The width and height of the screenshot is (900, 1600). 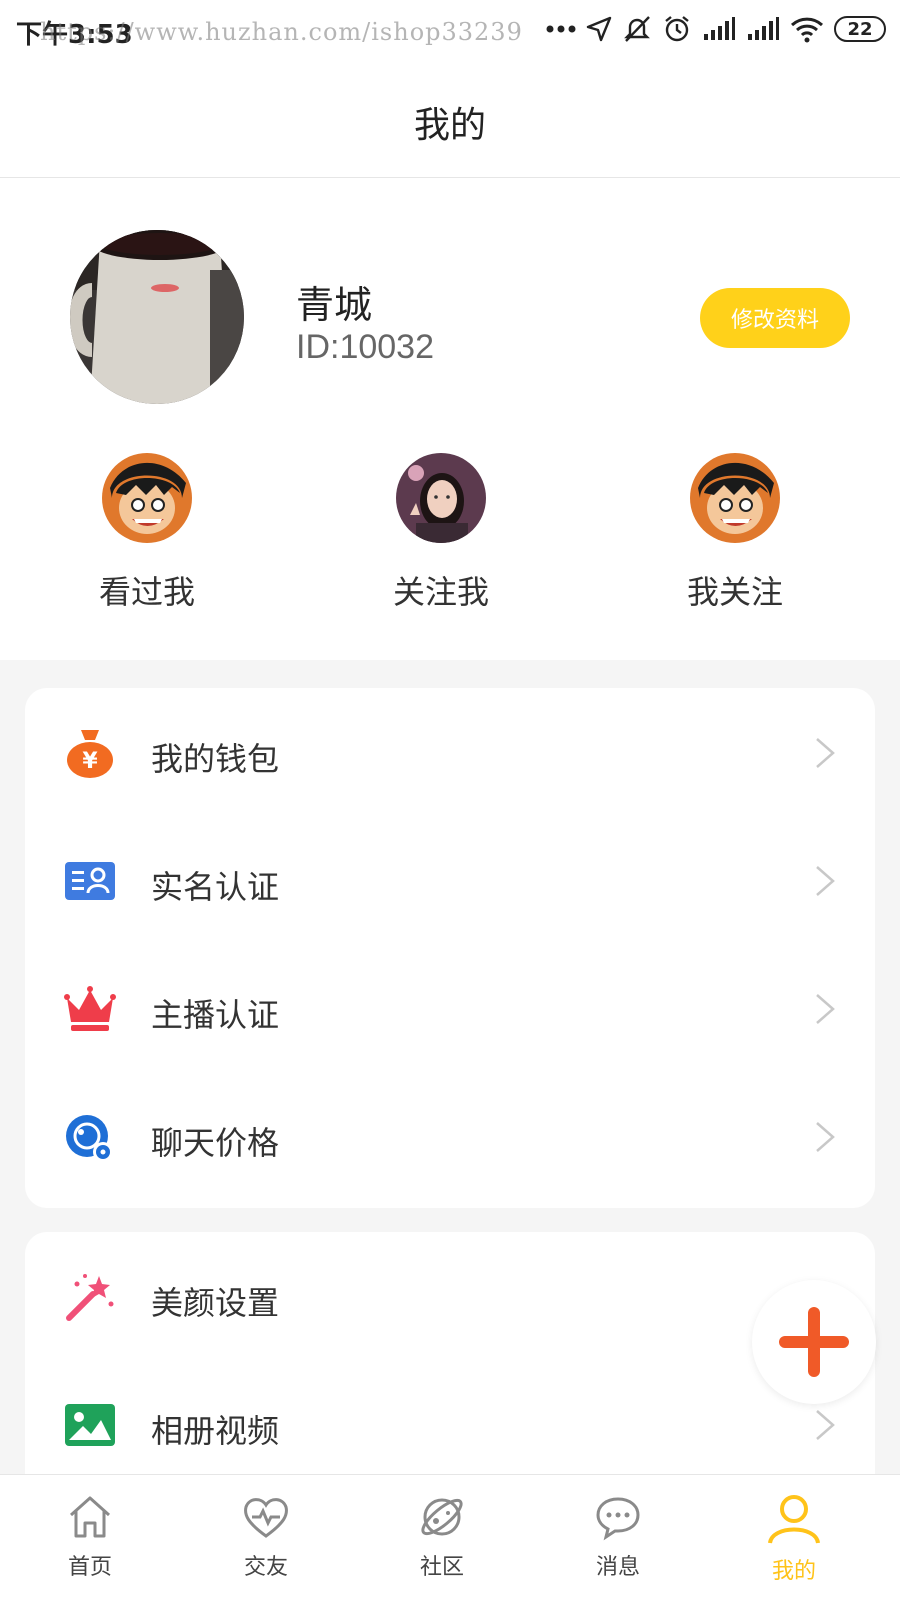 What do you see at coordinates (561, 29) in the screenshot?
I see `more-dots-icon` at bounding box center [561, 29].